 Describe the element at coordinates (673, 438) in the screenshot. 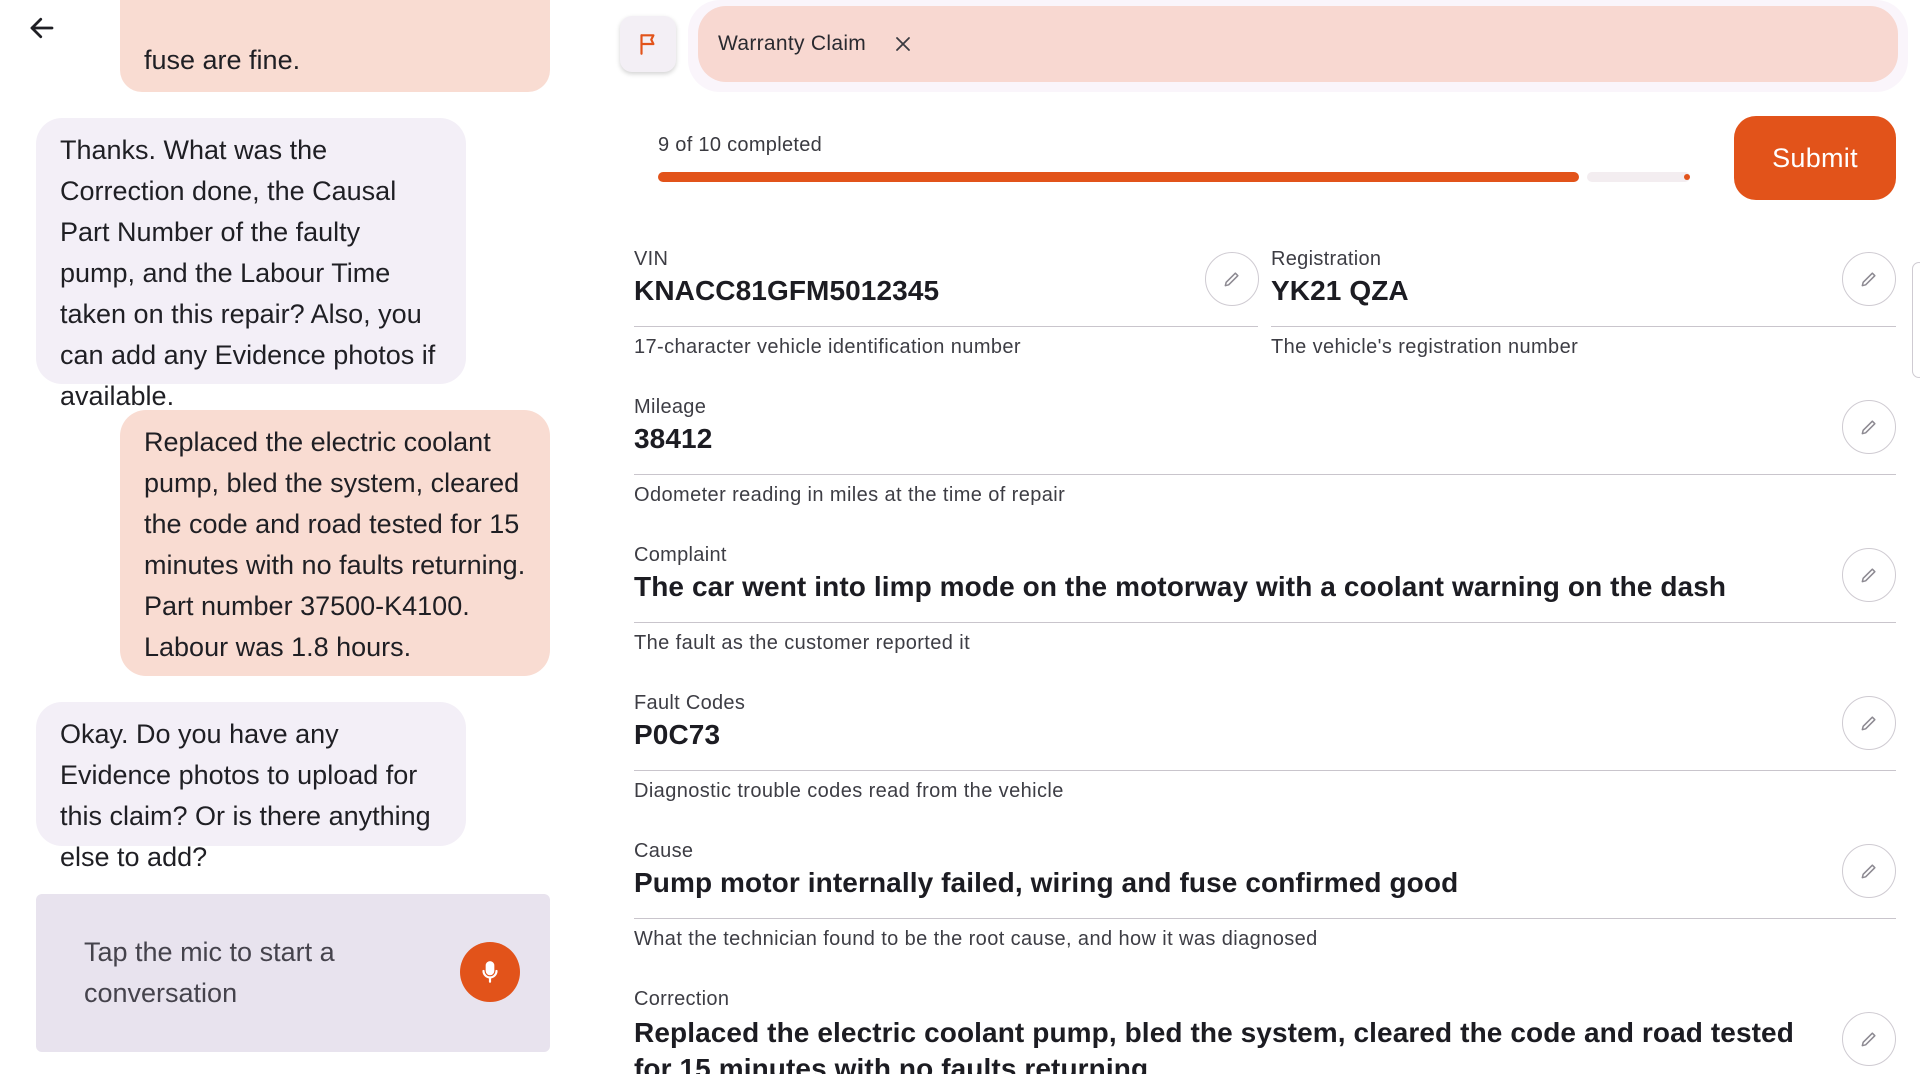

I see `field-value: 38412` at that location.